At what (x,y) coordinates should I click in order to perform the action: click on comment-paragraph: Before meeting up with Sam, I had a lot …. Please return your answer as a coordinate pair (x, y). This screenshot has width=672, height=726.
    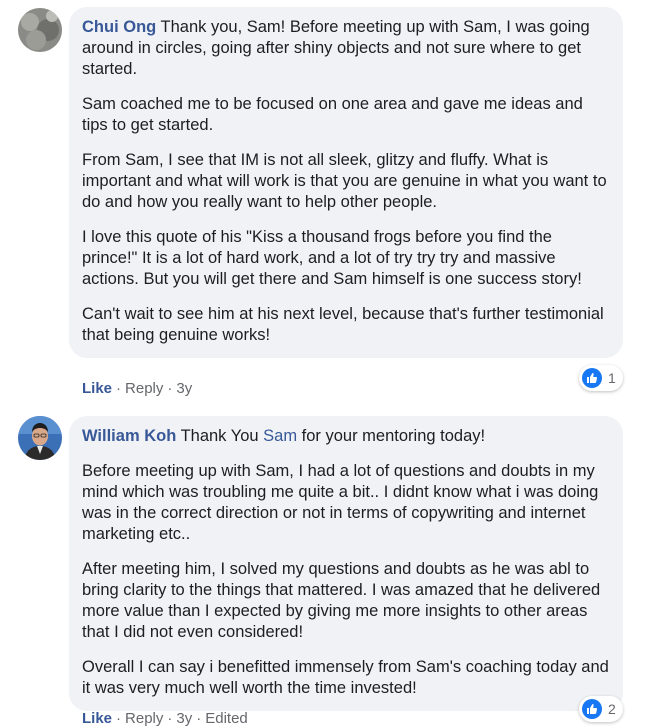
    Looking at the image, I should click on (340, 502).